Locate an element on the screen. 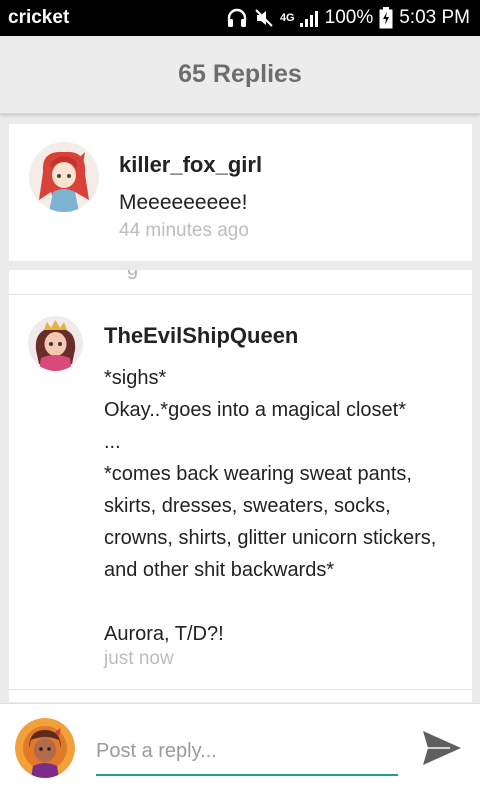 Image resolution: width=480 pixels, height=792 pixels. reply-input is located at coordinates (247, 752).